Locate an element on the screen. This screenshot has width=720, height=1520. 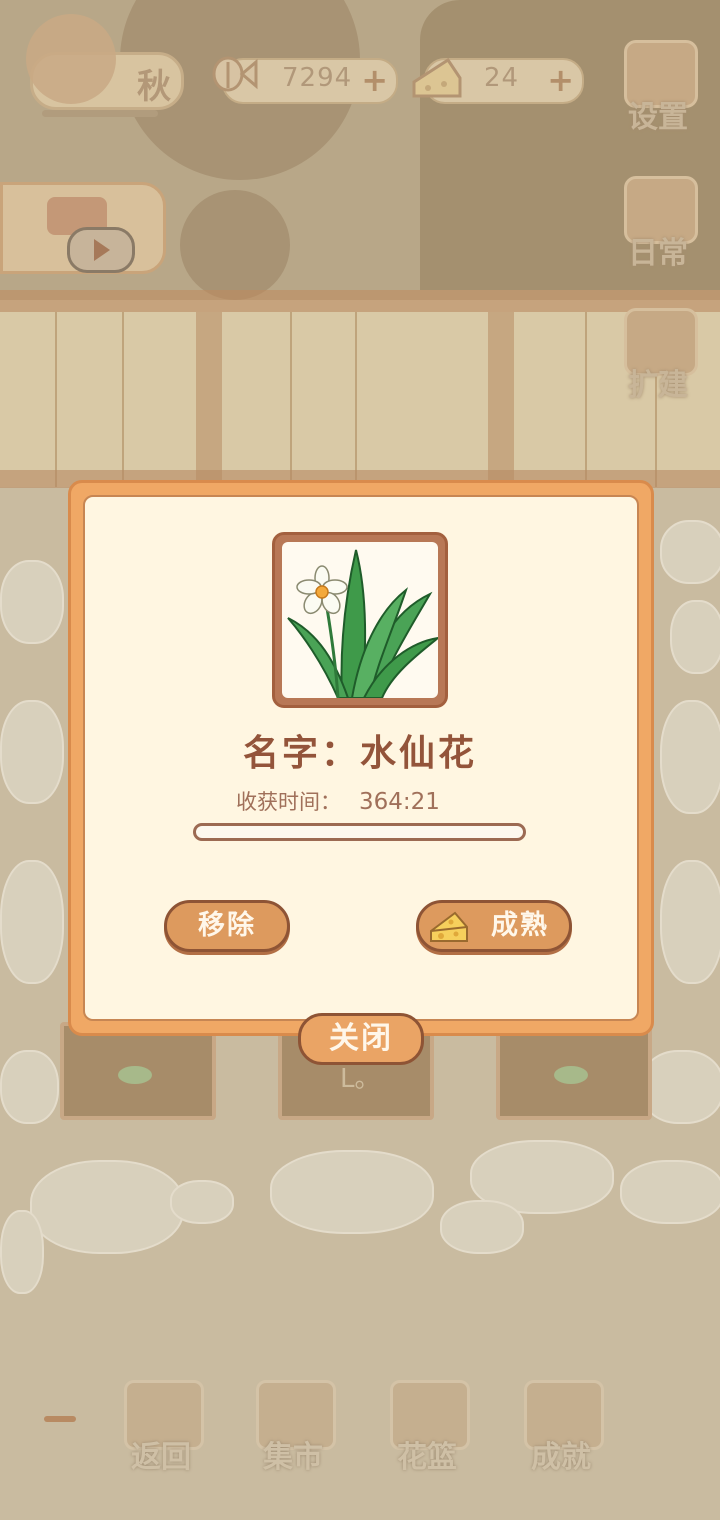
nav-market-button: 集市 is located at coordinates (293, 1430).